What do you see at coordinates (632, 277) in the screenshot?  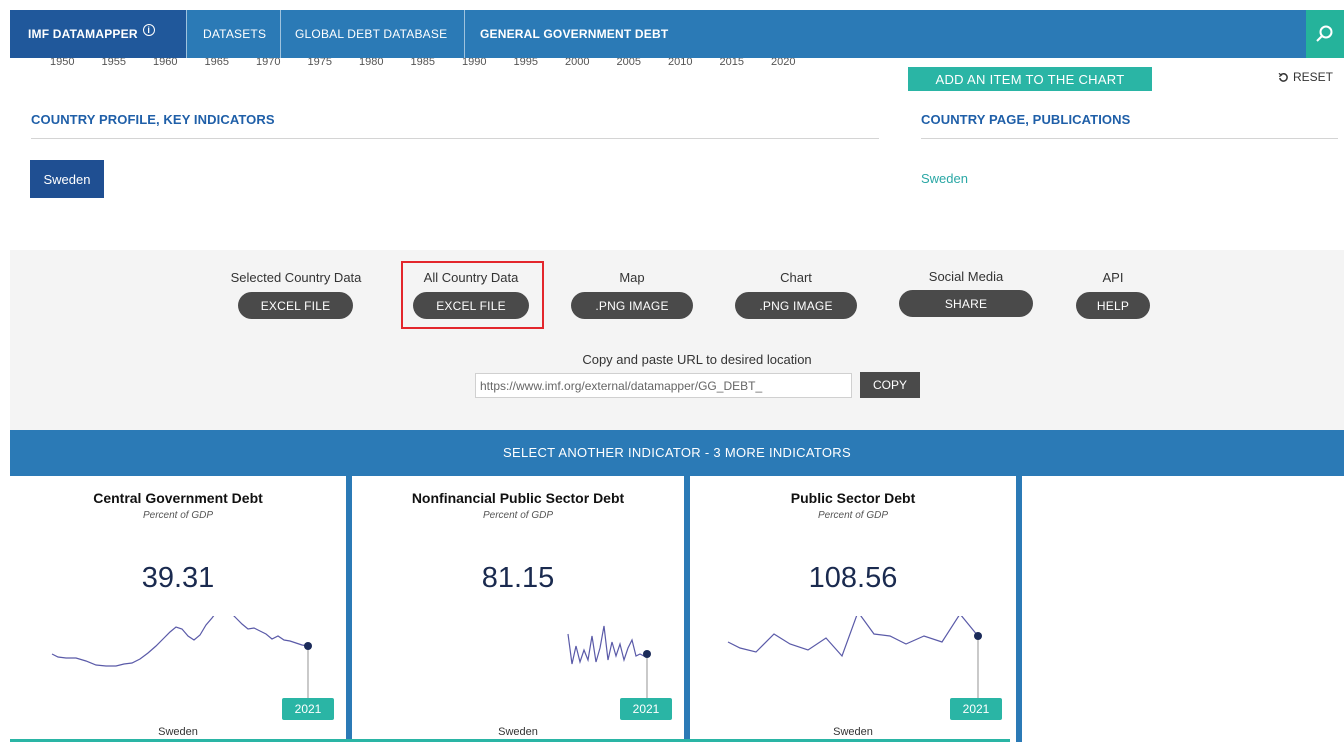 I see `export-label-map: Map` at bounding box center [632, 277].